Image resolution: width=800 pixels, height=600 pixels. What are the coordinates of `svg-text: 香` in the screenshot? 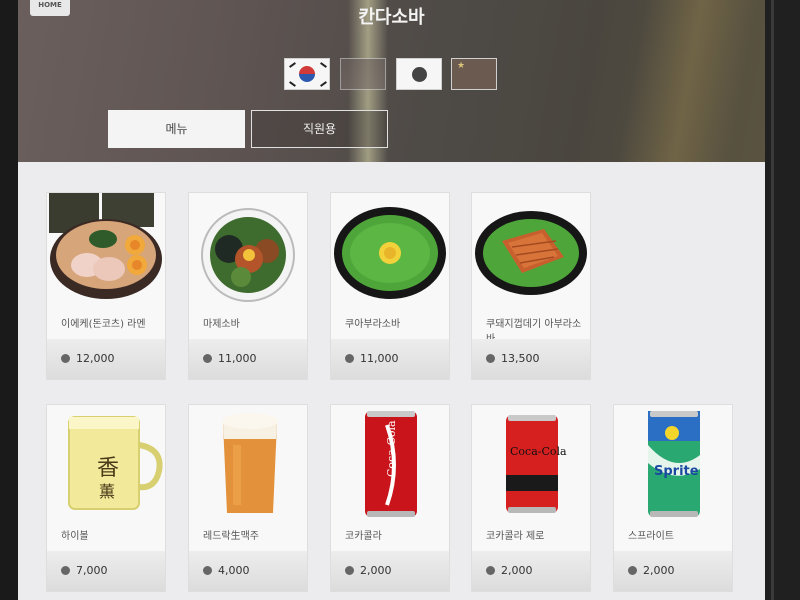 It's located at (108, 468).